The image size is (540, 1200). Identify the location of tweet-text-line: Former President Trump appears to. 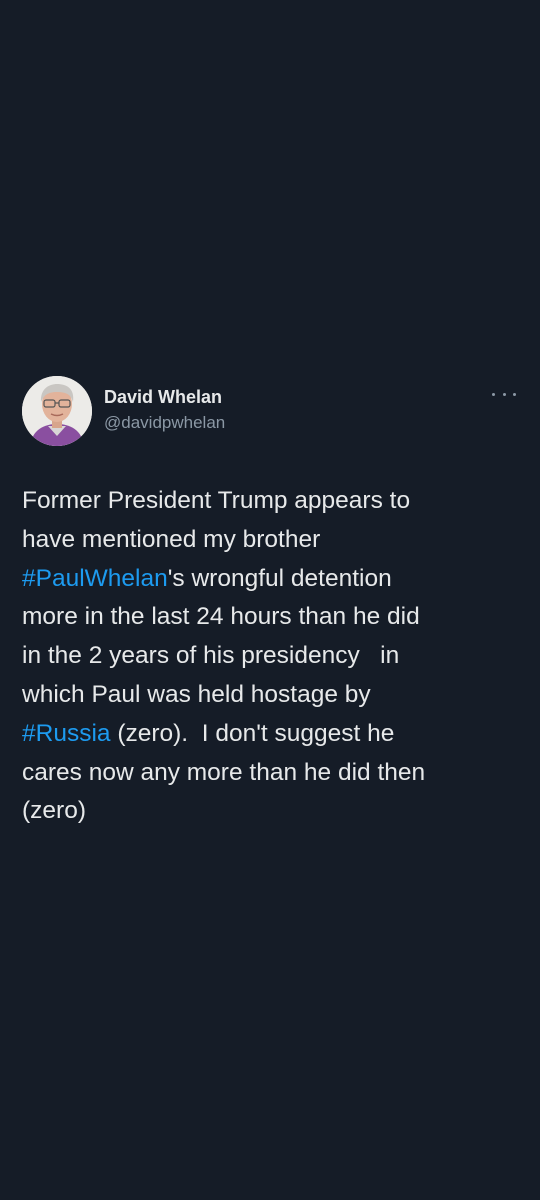
(272, 501).